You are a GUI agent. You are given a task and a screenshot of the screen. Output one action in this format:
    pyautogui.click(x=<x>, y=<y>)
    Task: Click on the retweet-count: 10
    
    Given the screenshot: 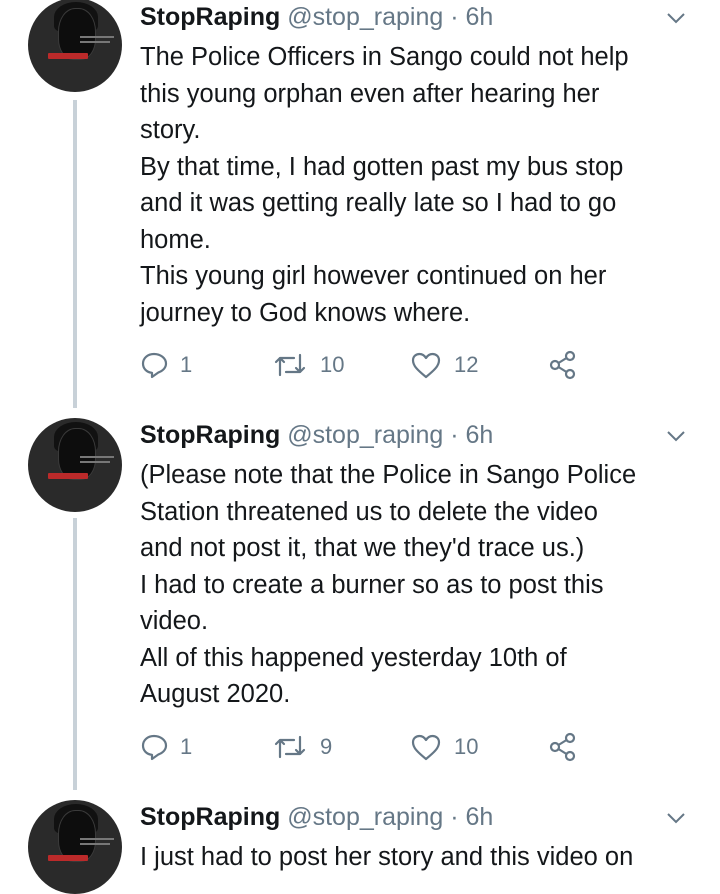 What is the action you would take?
    pyautogui.click(x=332, y=364)
    